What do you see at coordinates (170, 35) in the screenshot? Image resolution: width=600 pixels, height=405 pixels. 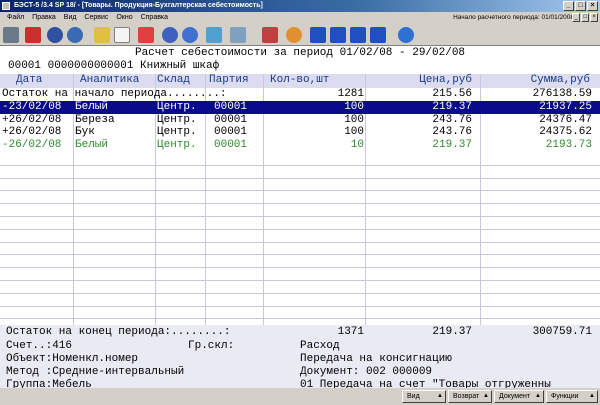 I see `find-icon` at bounding box center [170, 35].